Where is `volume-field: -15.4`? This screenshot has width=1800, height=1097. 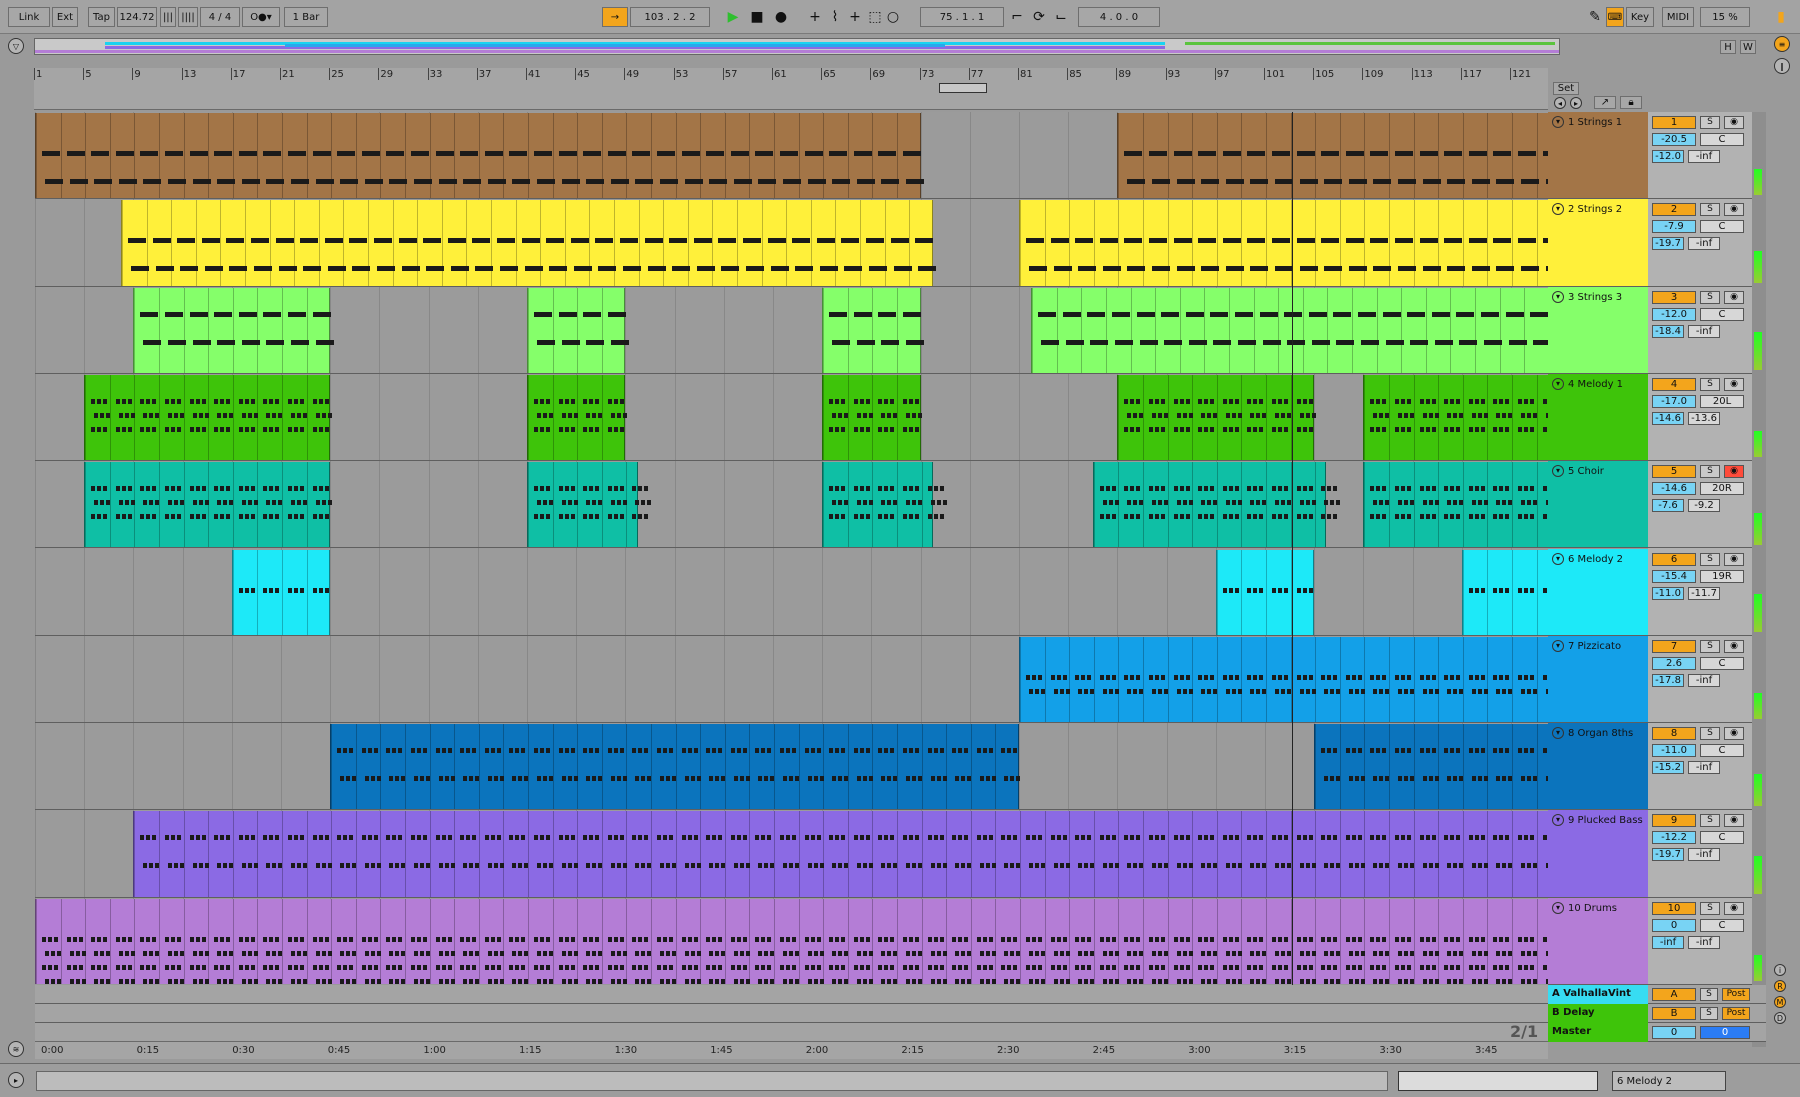 volume-field: -15.4 is located at coordinates (1674, 576).